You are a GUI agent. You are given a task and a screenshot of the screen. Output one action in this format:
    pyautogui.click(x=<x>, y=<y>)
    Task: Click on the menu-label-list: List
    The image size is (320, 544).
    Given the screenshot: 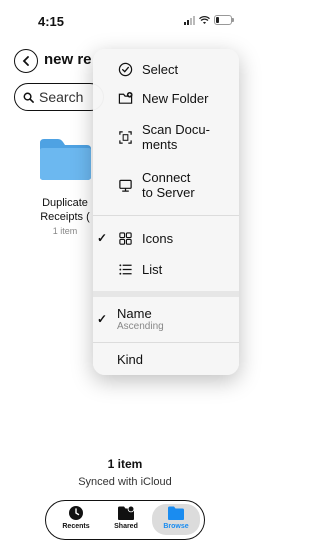 What is the action you would take?
    pyautogui.click(x=152, y=269)
    